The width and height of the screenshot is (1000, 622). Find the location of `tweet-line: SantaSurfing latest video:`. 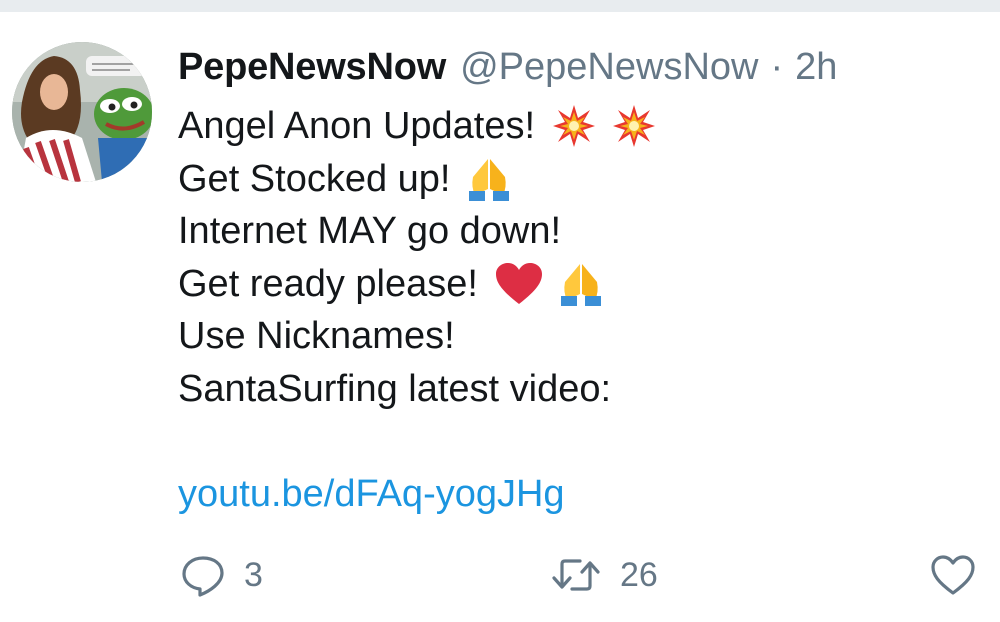

tweet-line: SantaSurfing latest video: is located at coordinates (578, 389).